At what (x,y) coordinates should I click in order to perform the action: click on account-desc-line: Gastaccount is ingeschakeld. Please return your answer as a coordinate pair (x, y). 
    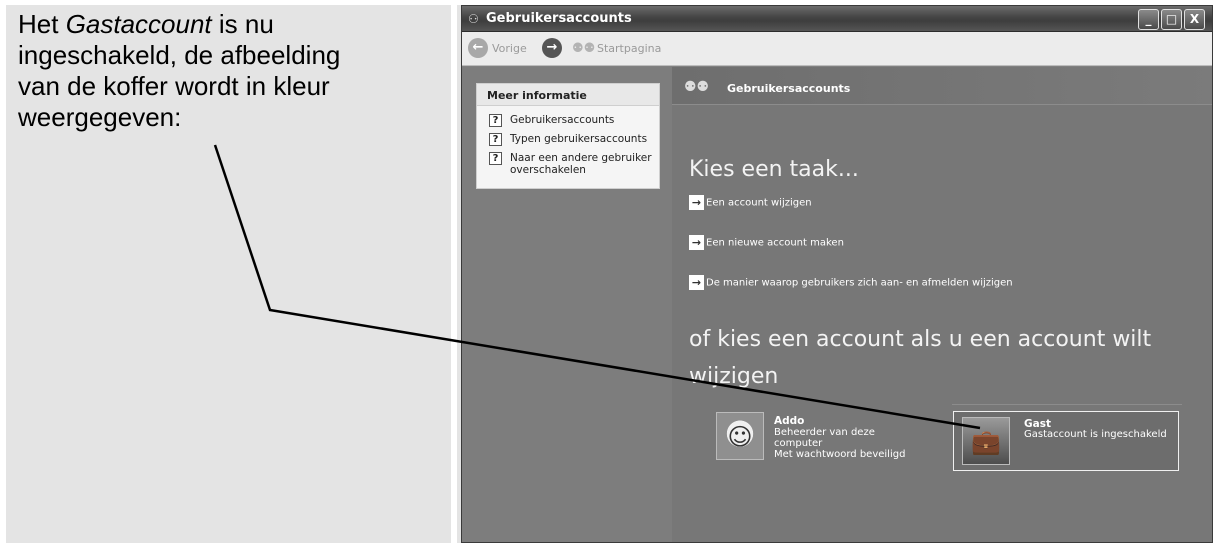
    Looking at the image, I should click on (1095, 434).